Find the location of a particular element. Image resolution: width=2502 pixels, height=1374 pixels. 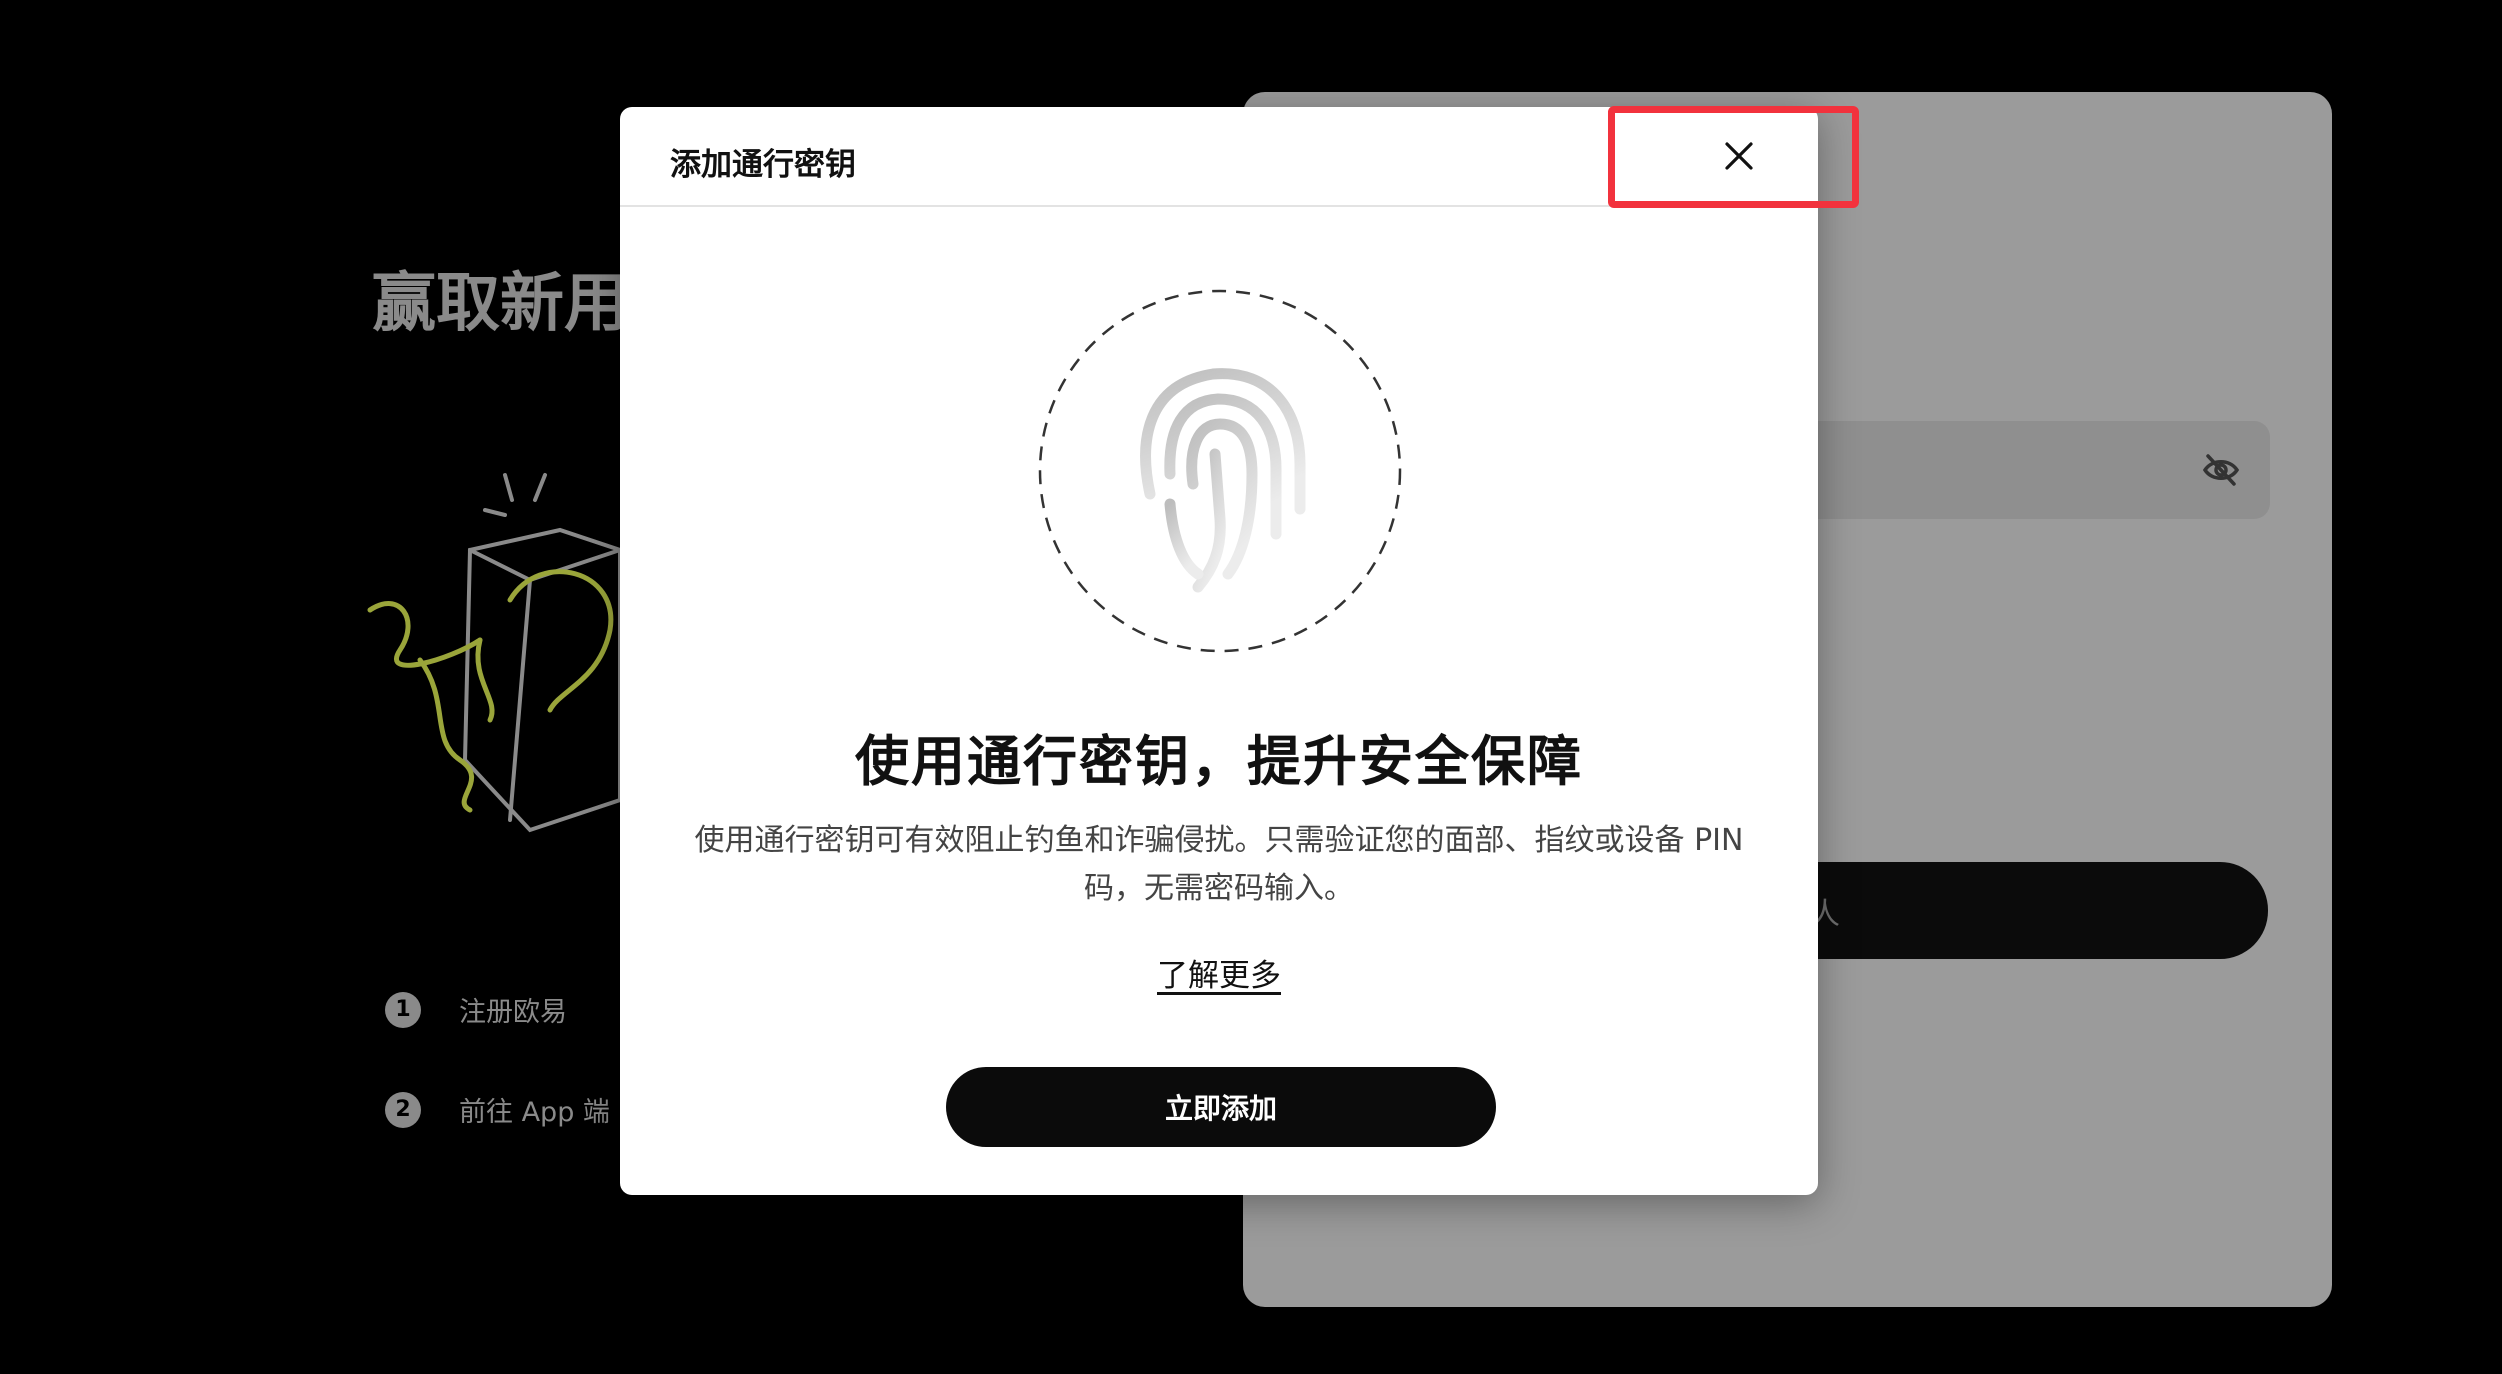

close-button is located at coordinates (1739, 156).